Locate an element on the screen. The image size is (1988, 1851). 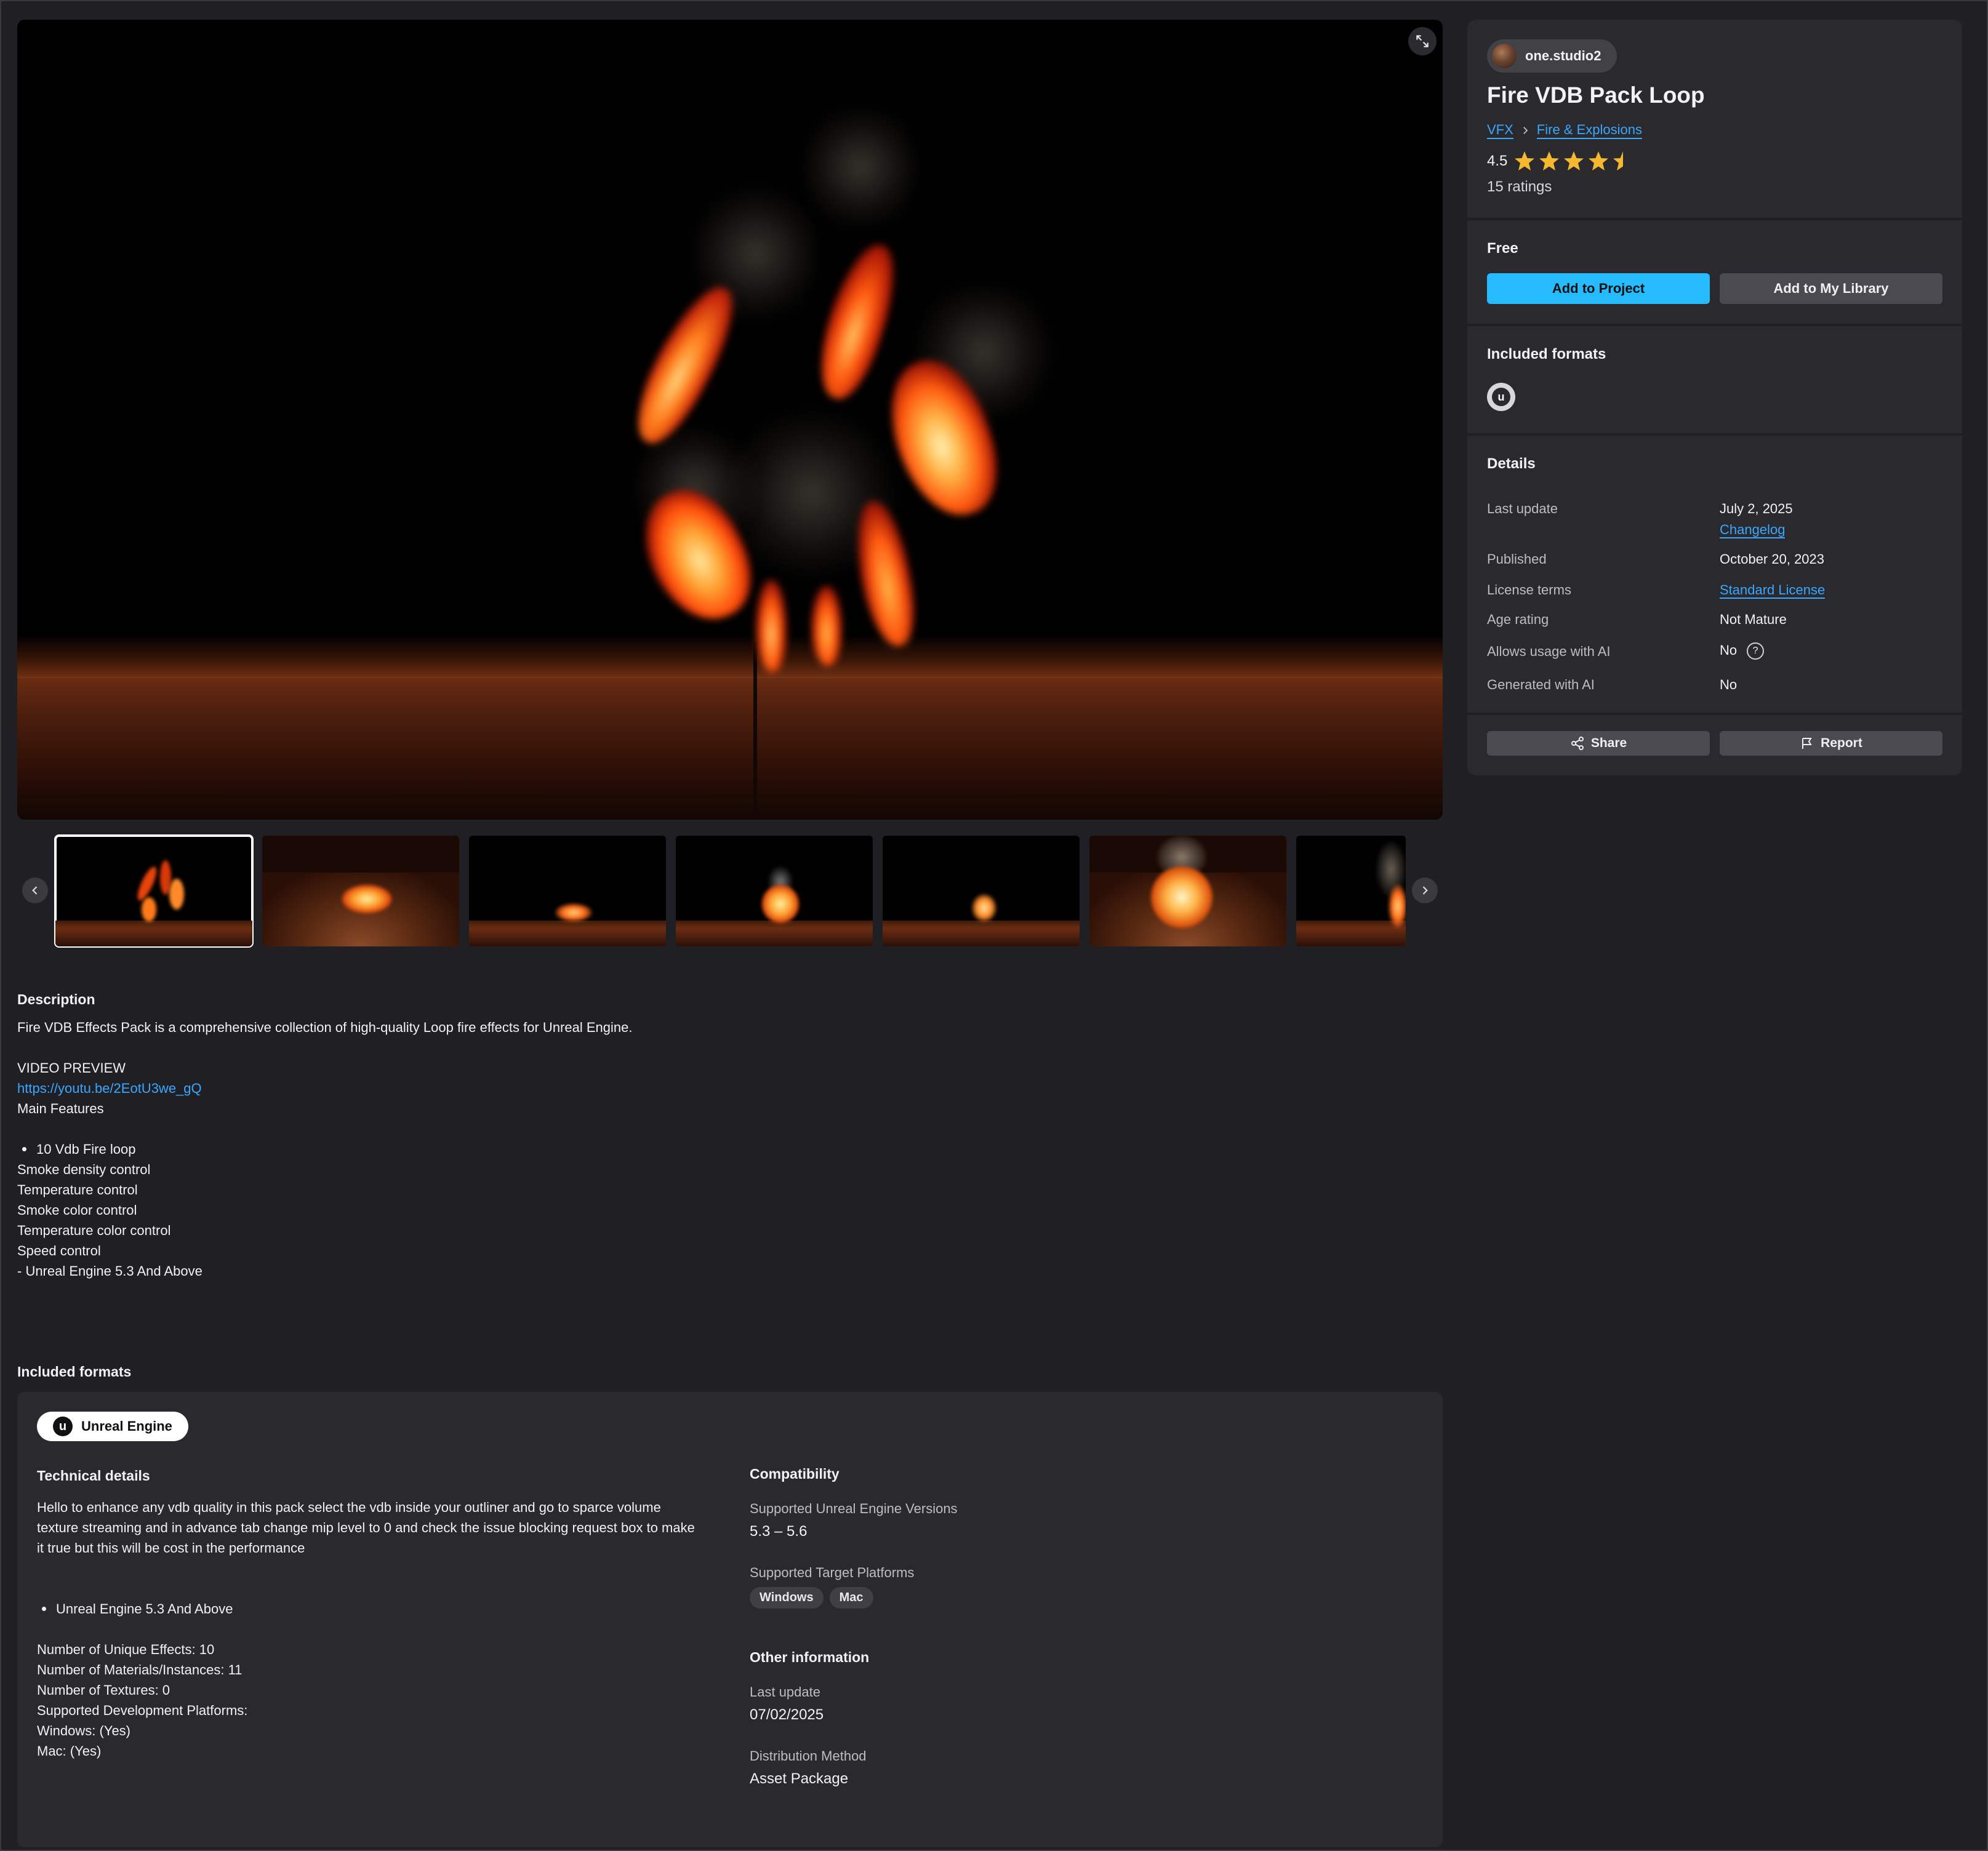
unreal-engine-format-tab: u Unreal Engine is located at coordinates (112, 1426).